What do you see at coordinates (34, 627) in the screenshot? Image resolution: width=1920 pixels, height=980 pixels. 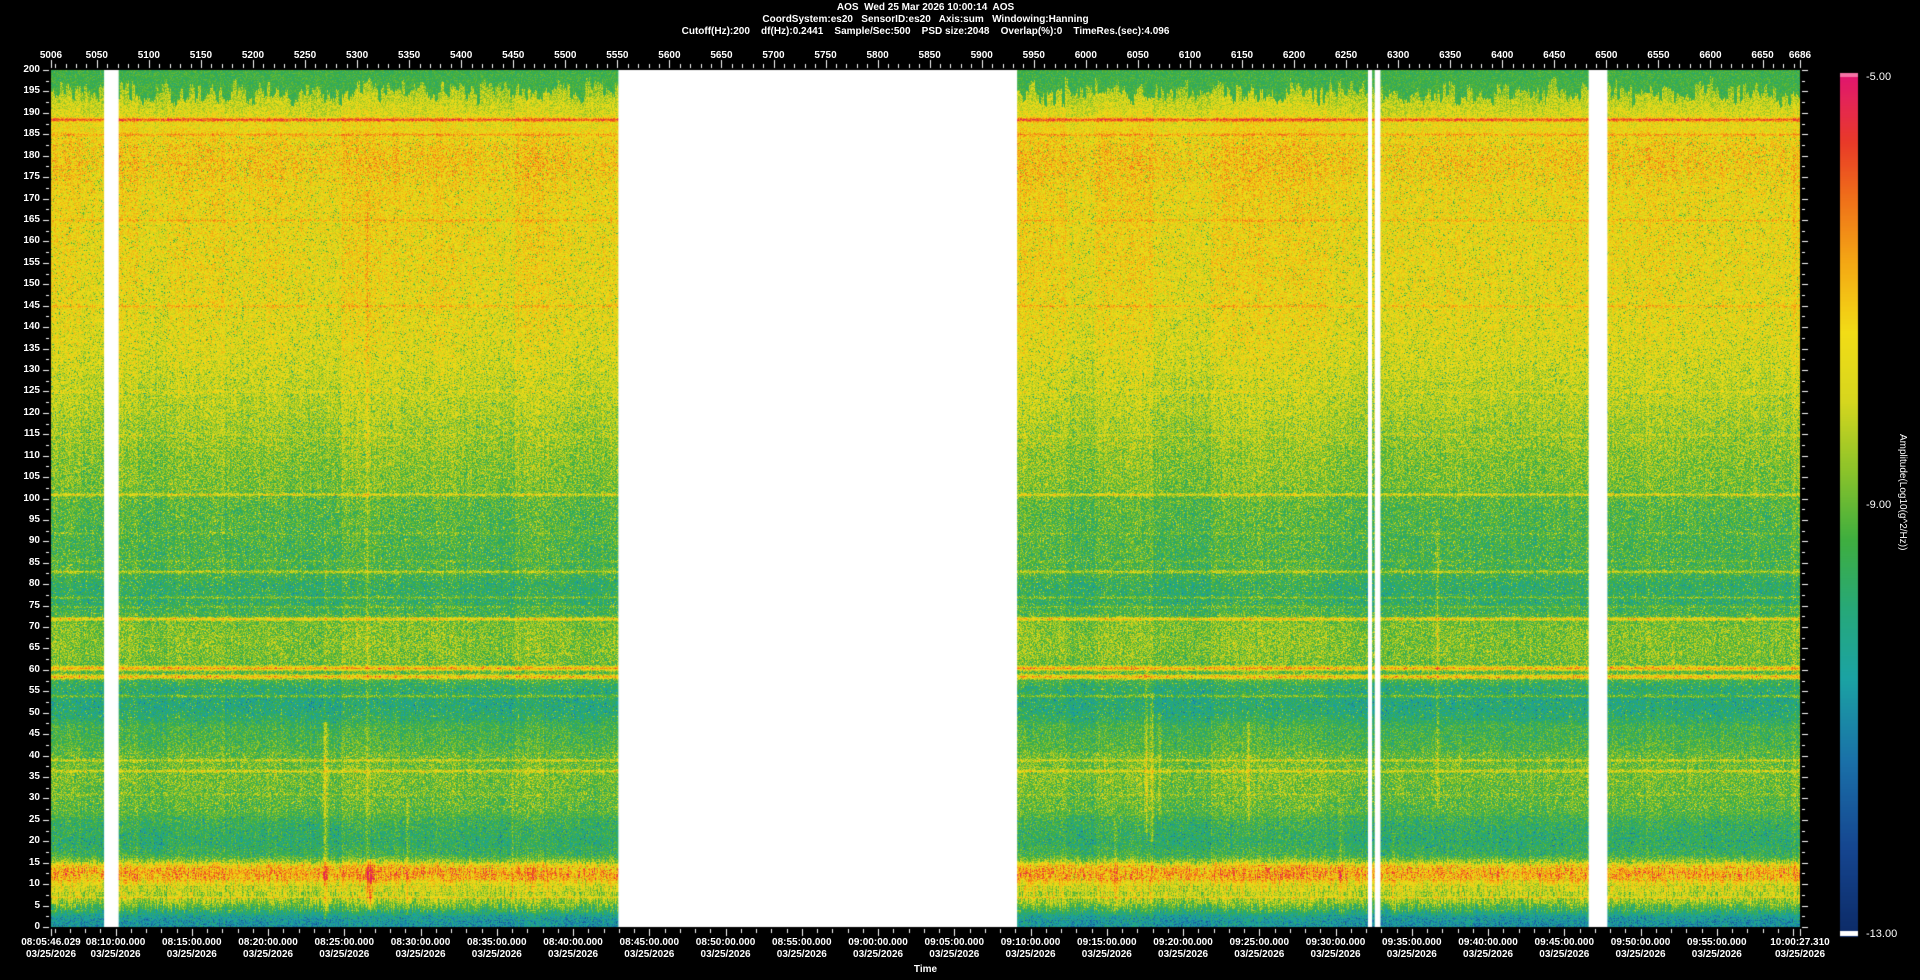 I see `frequency-tick-label: 70` at bounding box center [34, 627].